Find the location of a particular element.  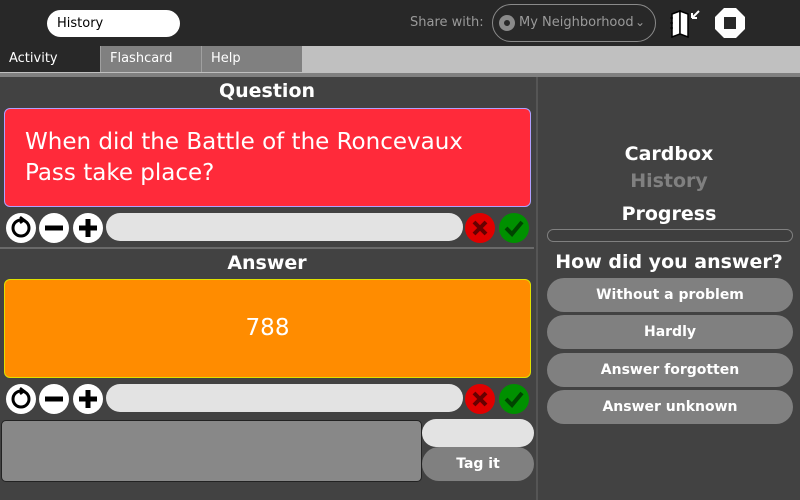

answer-unknown-button: Answer unknown is located at coordinates (670, 407).